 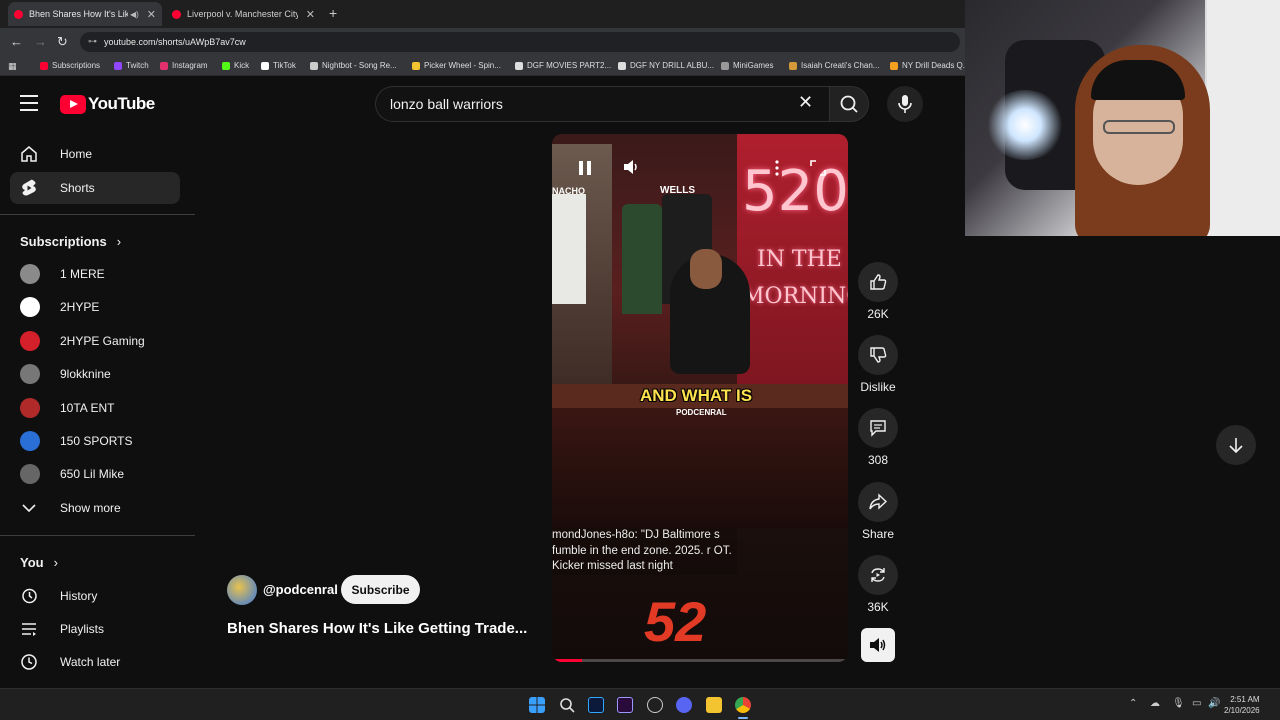 I want to click on network-icon: ▭, so click(x=1196, y=703).